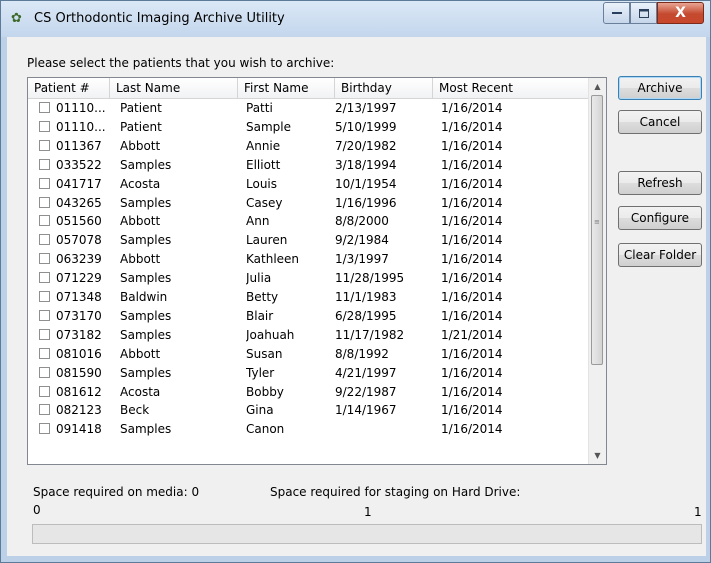  Describe the element at coordinates (370, 334) in the screenshot. I see `cell-birthday: 11/17/1982` at that location.